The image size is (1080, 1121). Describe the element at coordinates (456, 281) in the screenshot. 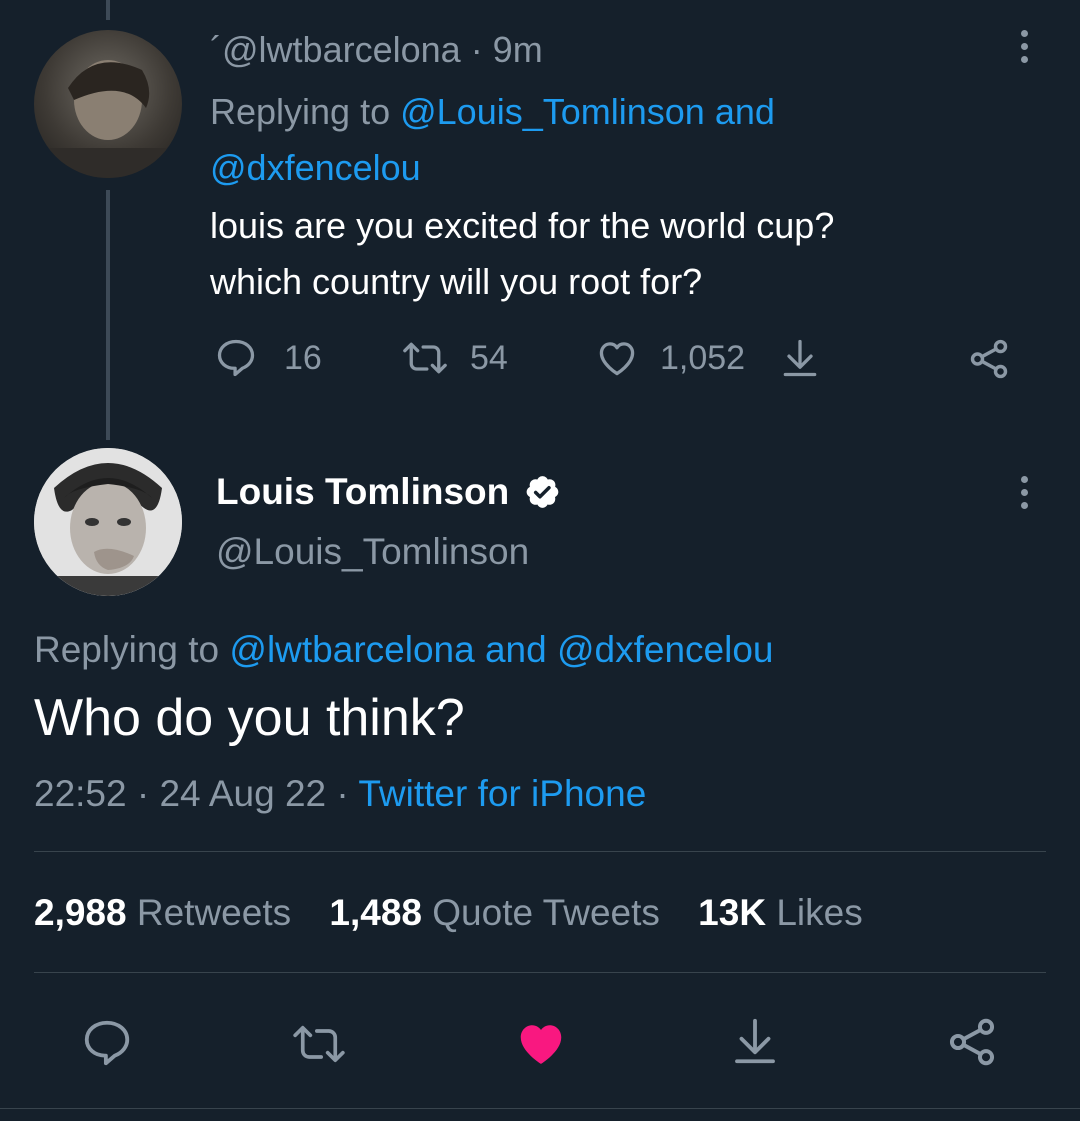

I see `reply-text-line2: which country will you root for?` at that location.